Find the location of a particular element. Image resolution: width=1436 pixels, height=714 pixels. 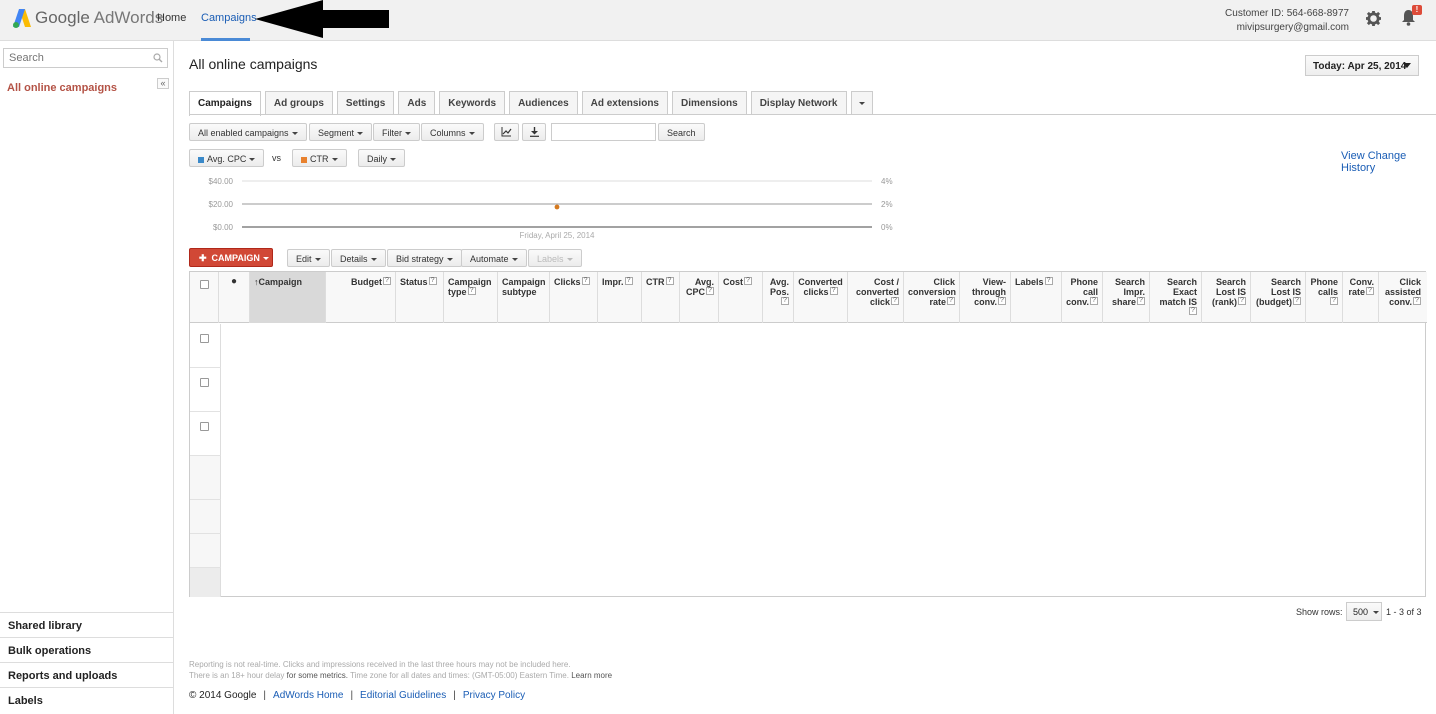

tab-audiences: Audiences is located at coordinates (543, 103).